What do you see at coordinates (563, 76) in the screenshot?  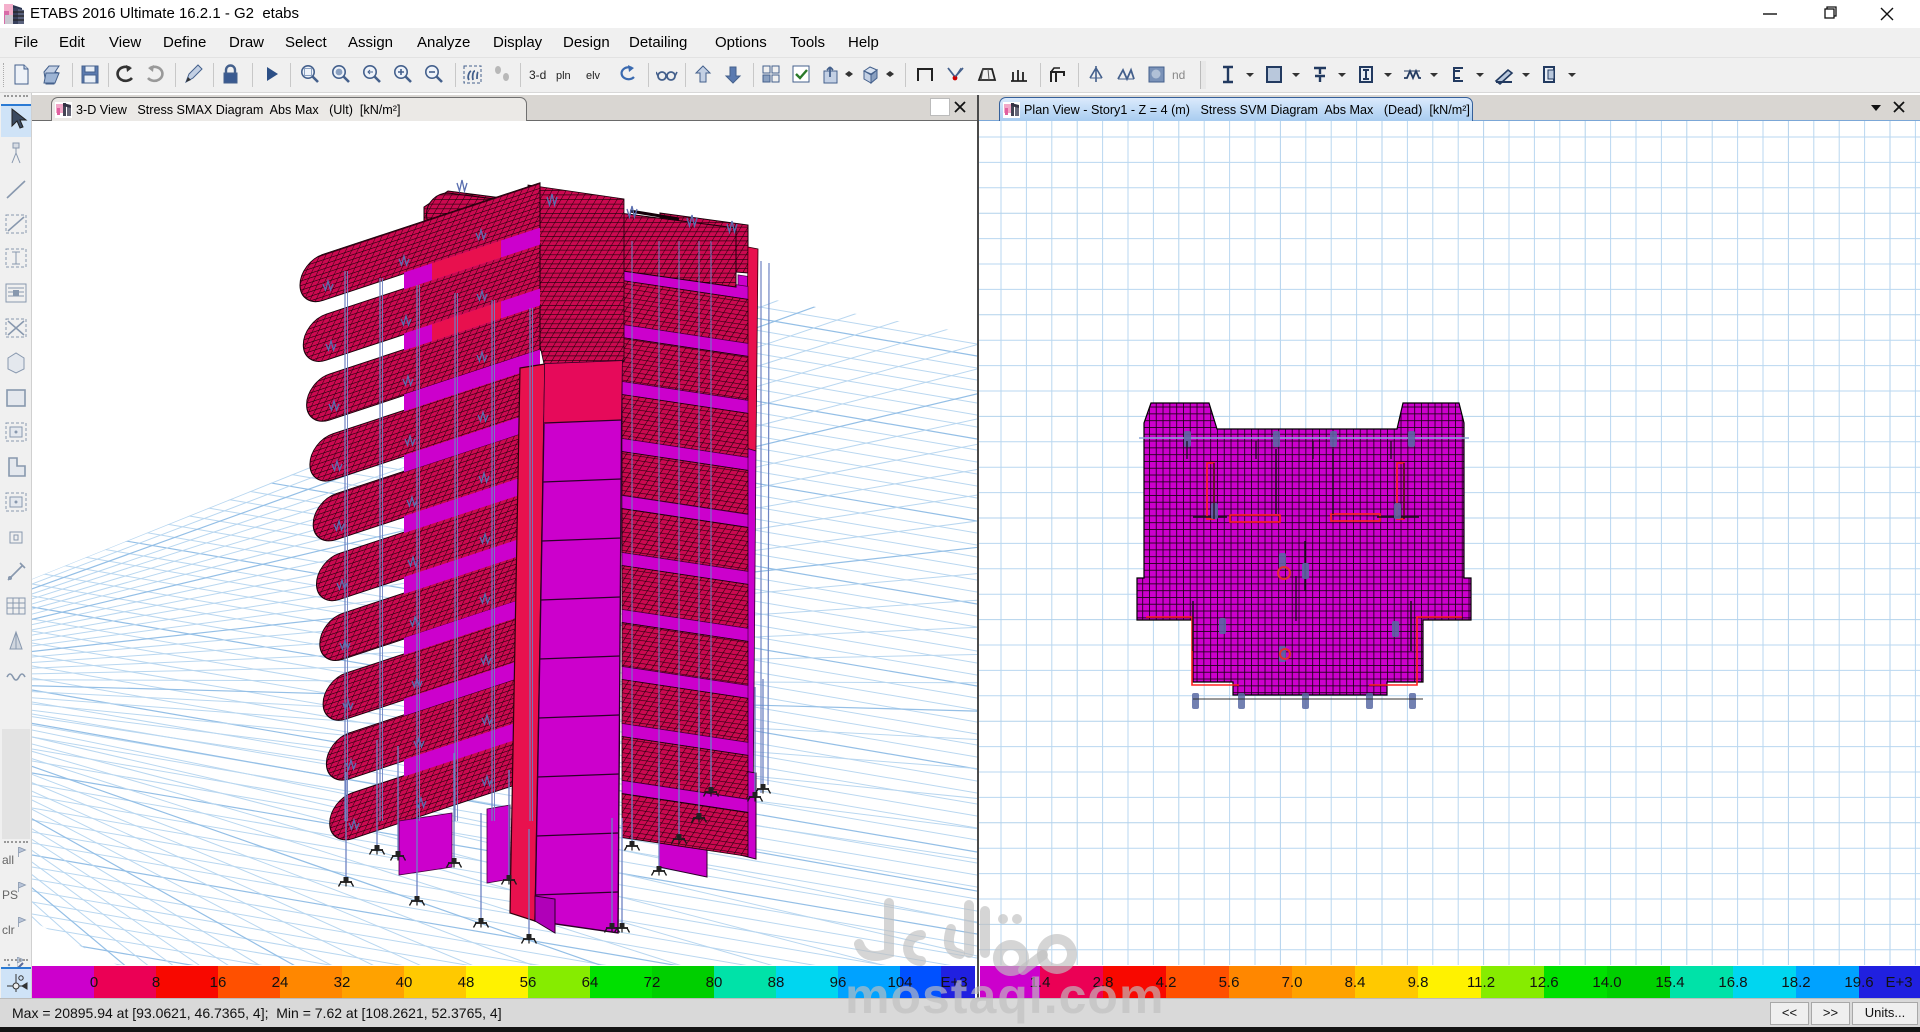 I see `svg-text: pln` at bounding box center [563, 76].